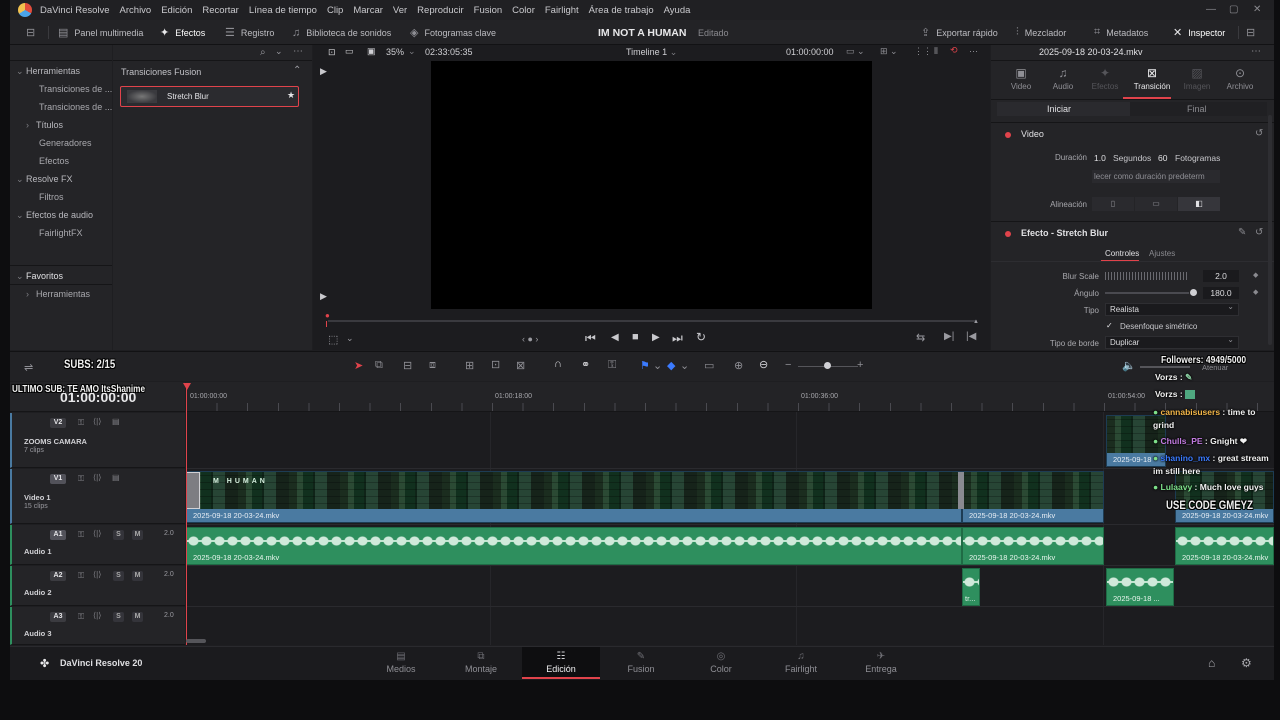 Image resolution: width=1280 pixels, height=720 pixels. I want to click on last-frame-icon: ▶, so click(323, 296).